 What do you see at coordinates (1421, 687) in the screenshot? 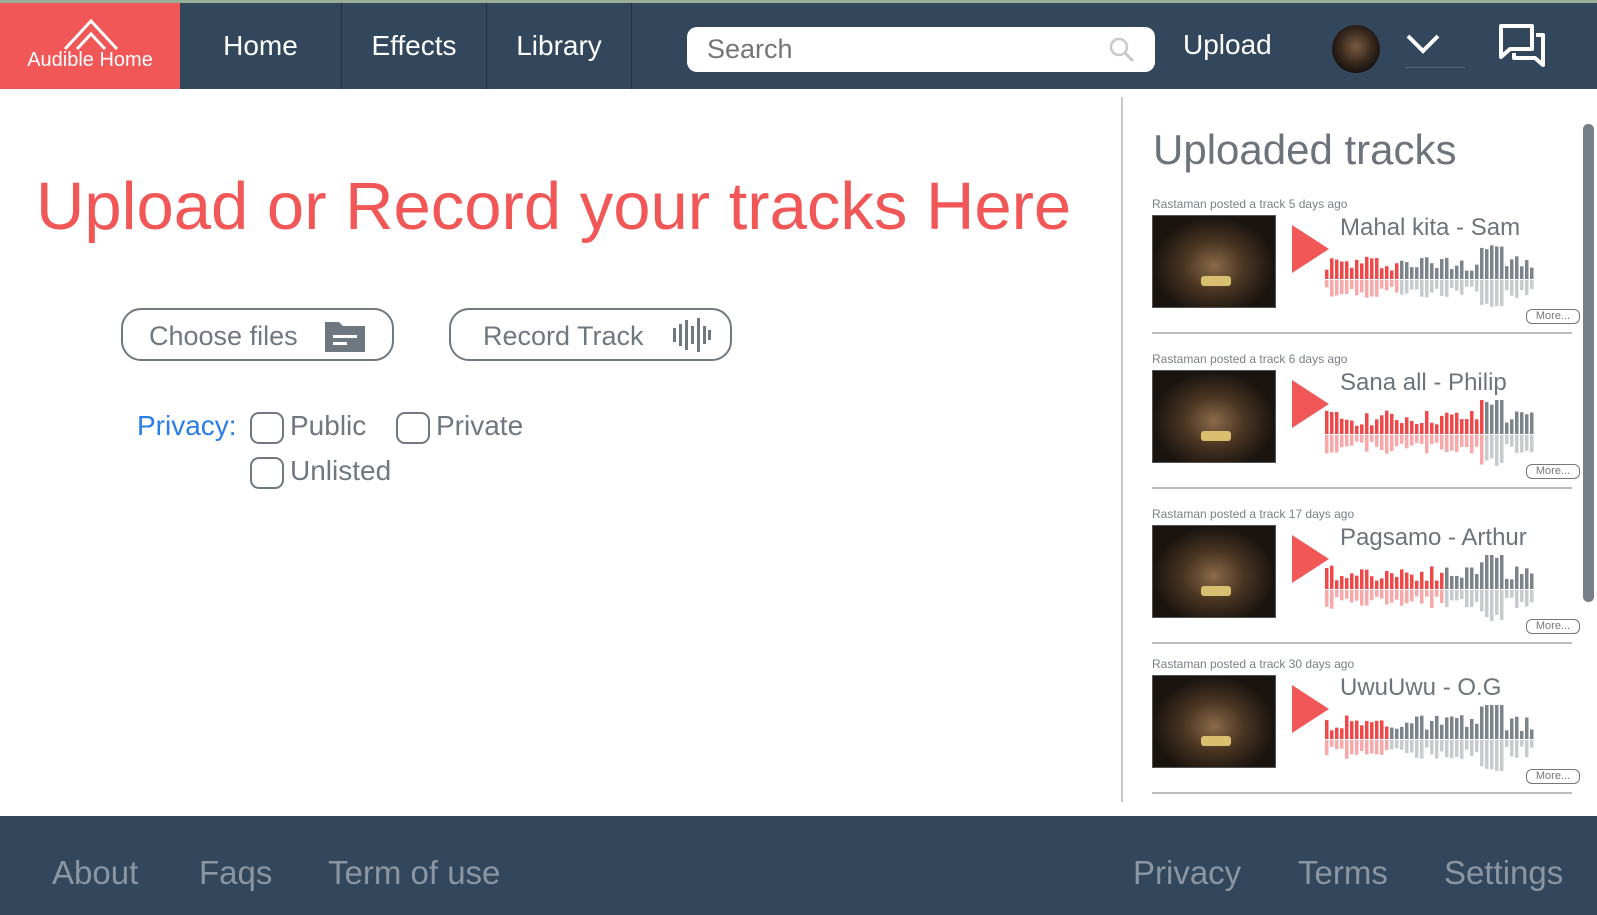
I see `track-name: UwuUwu - O.G` at bounding box center [1421, 687].